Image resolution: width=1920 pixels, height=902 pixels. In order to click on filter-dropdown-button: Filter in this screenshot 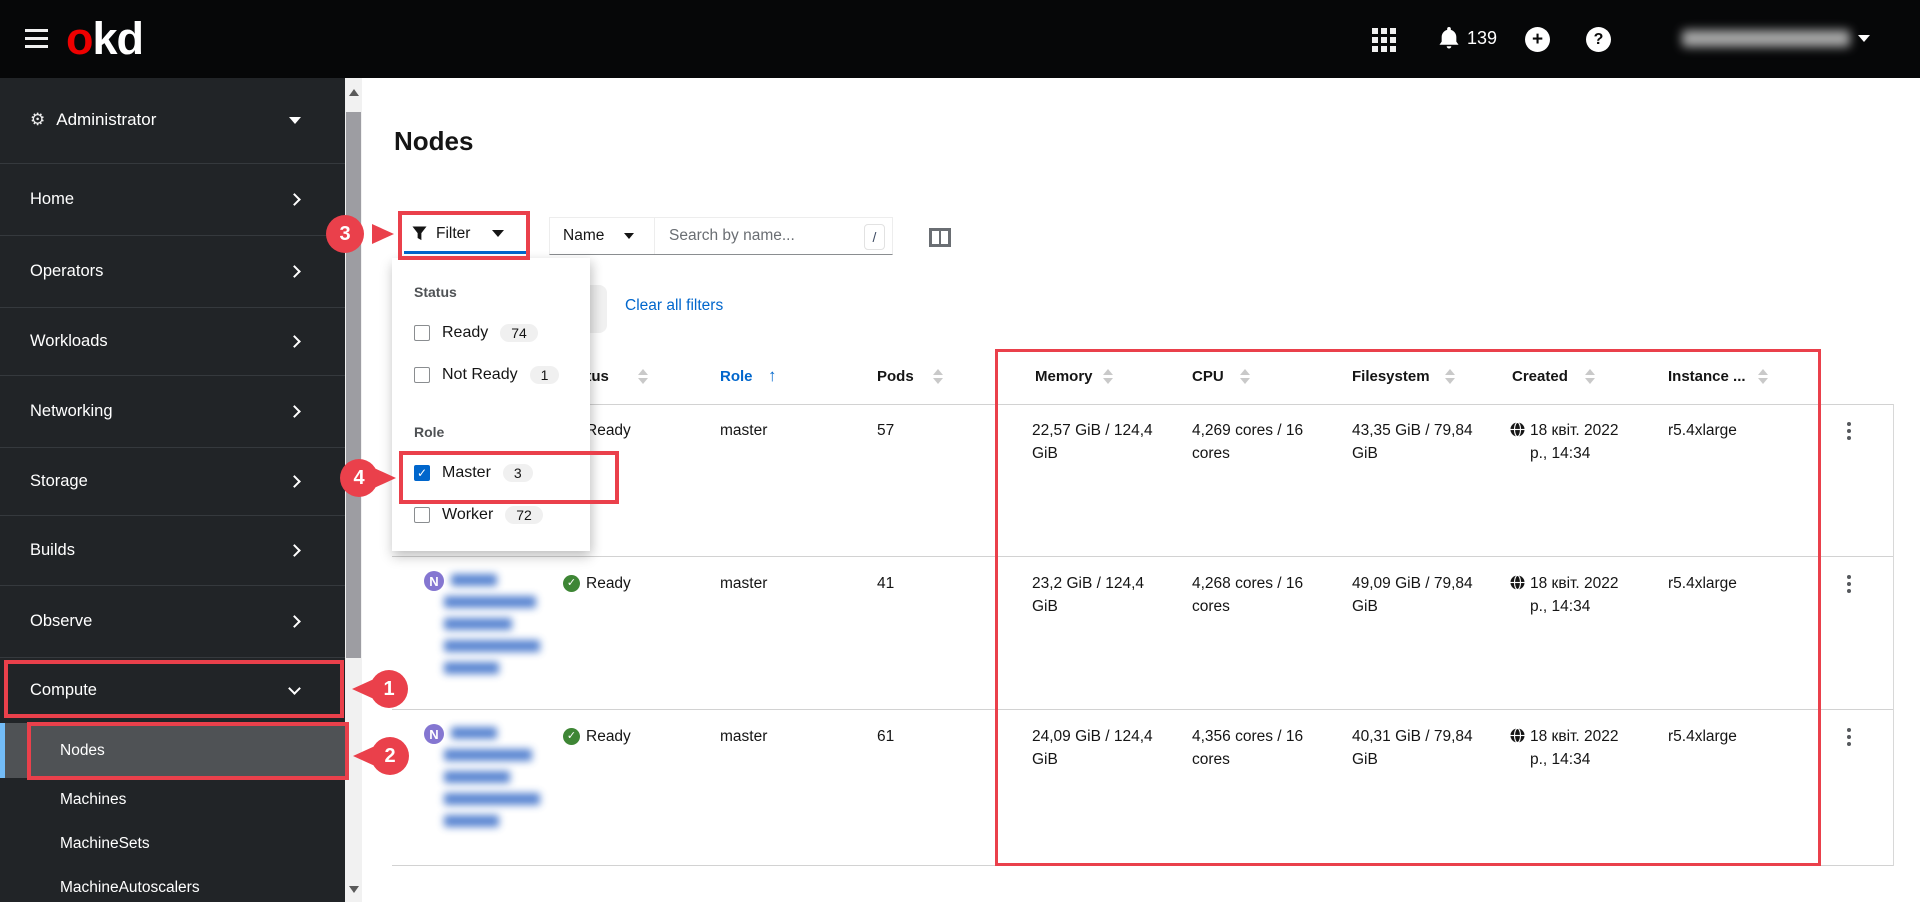, I will do `click(466, 235)`.